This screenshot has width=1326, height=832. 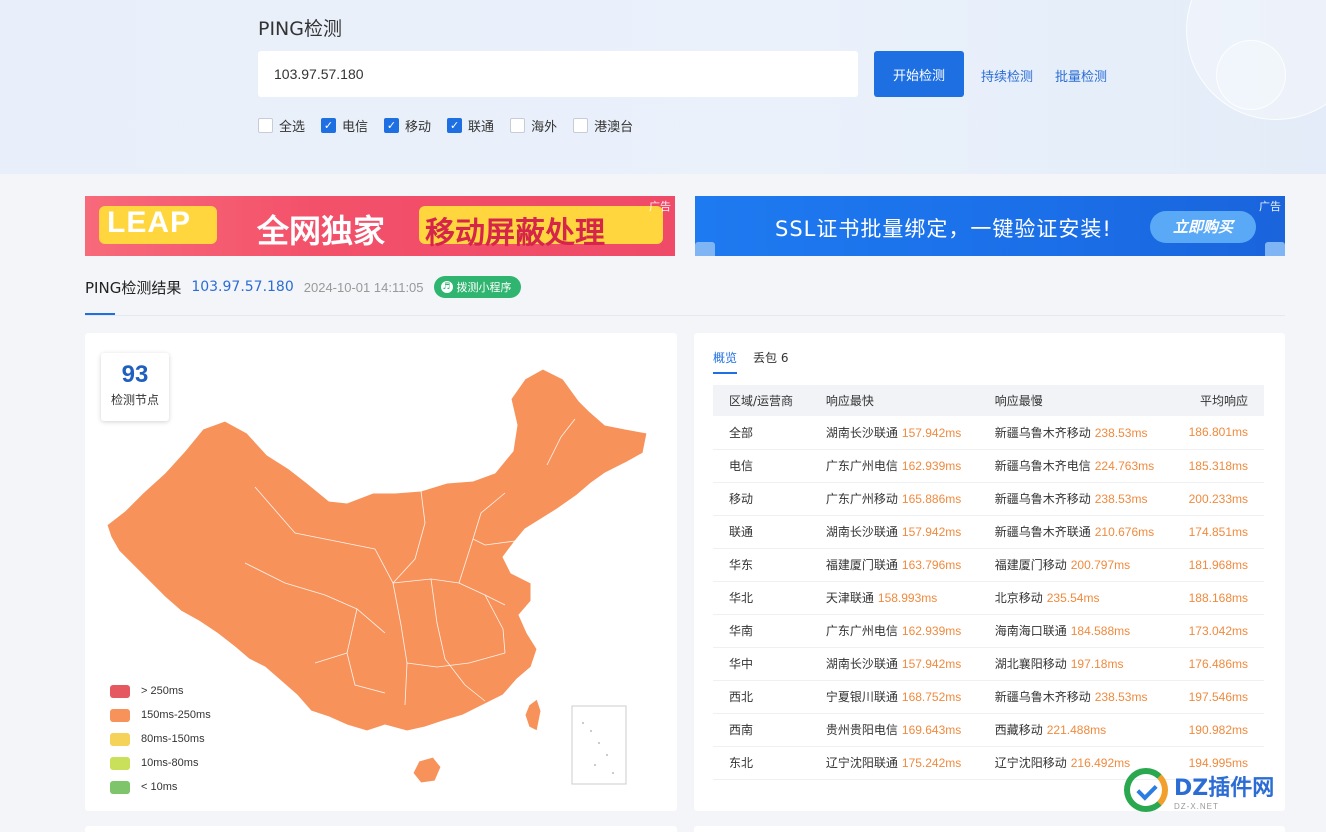 I want to click on ad-tag: 广告, so click(x=660, y=206).